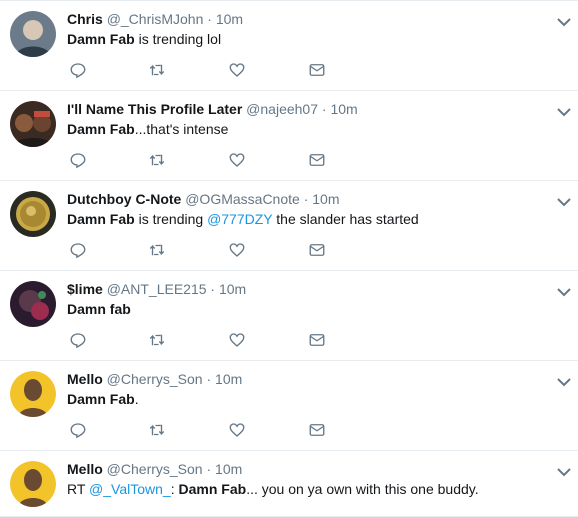  What do you see at coordinates (78, 489) in the screenshot?
I see `retweet-prefix: RT` at bounding box center [78, 489].